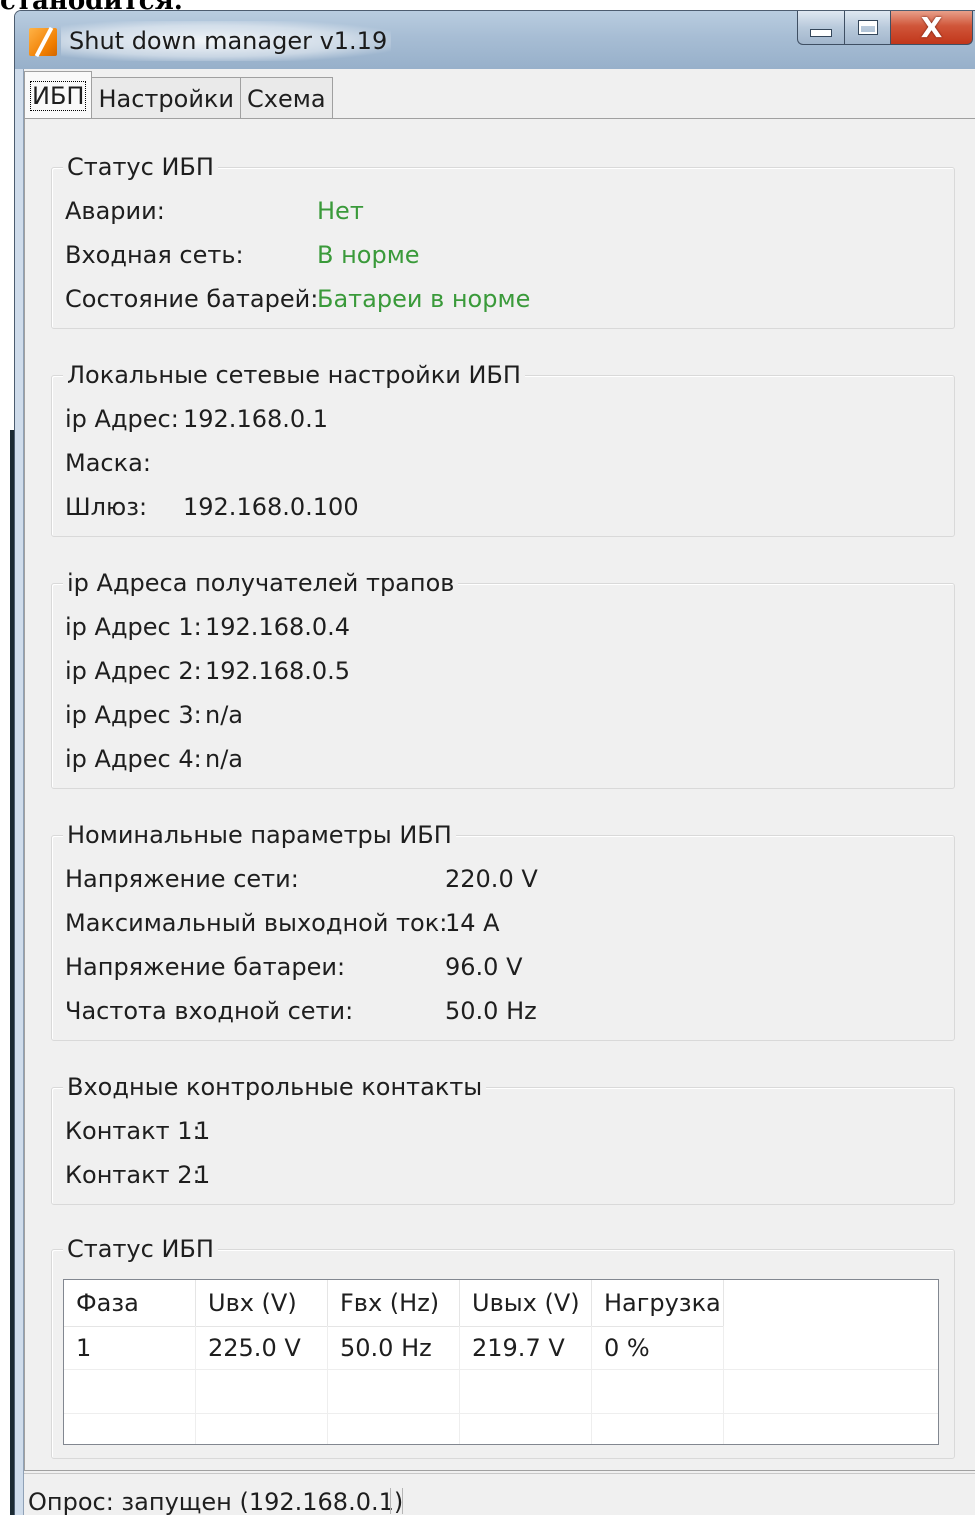 The image size is (975, 1515). What do you see at coordinates (133, 1175) in the screenshot?
I see `row-label: Контакт 2:` at bounding box center [133, 1175].